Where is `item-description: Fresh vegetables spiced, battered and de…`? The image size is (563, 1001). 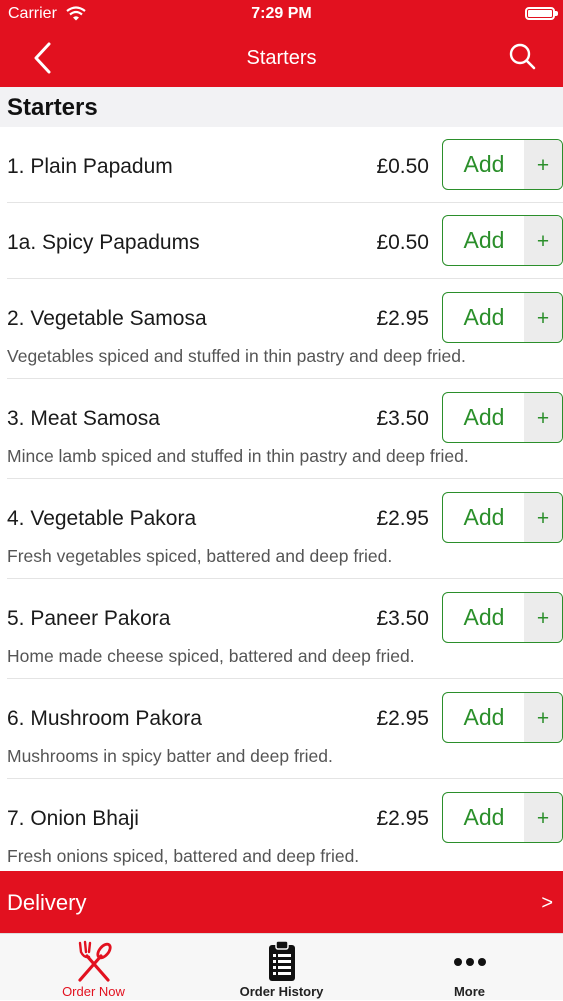 item-description: Fresh vegetables spiced, battered and de… is located at coordinates (200, 556).